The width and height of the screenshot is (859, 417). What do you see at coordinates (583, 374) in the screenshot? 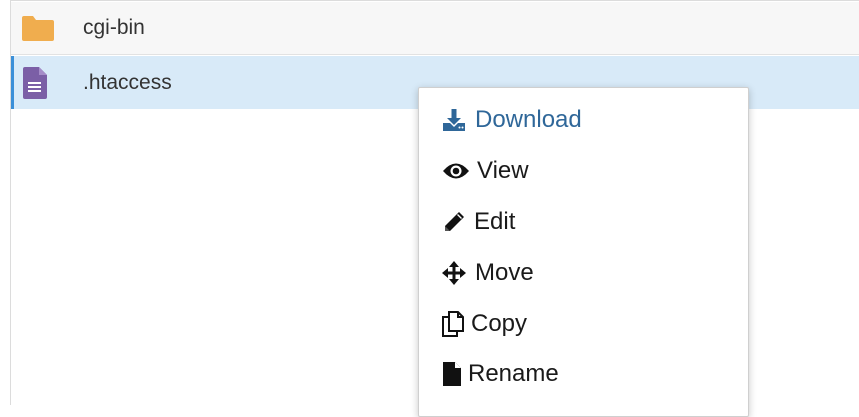
I see `menu-item-rename: Rename` at bounding box center [583, 374].